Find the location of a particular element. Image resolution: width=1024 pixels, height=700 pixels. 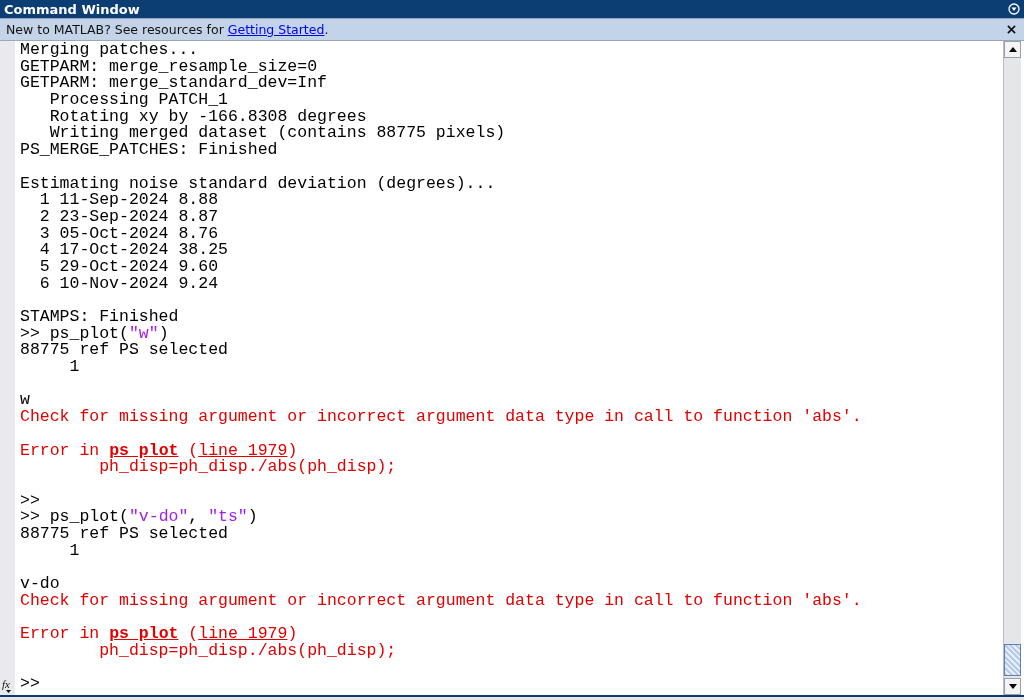

close-icon is located at coordinates (1011, 29).